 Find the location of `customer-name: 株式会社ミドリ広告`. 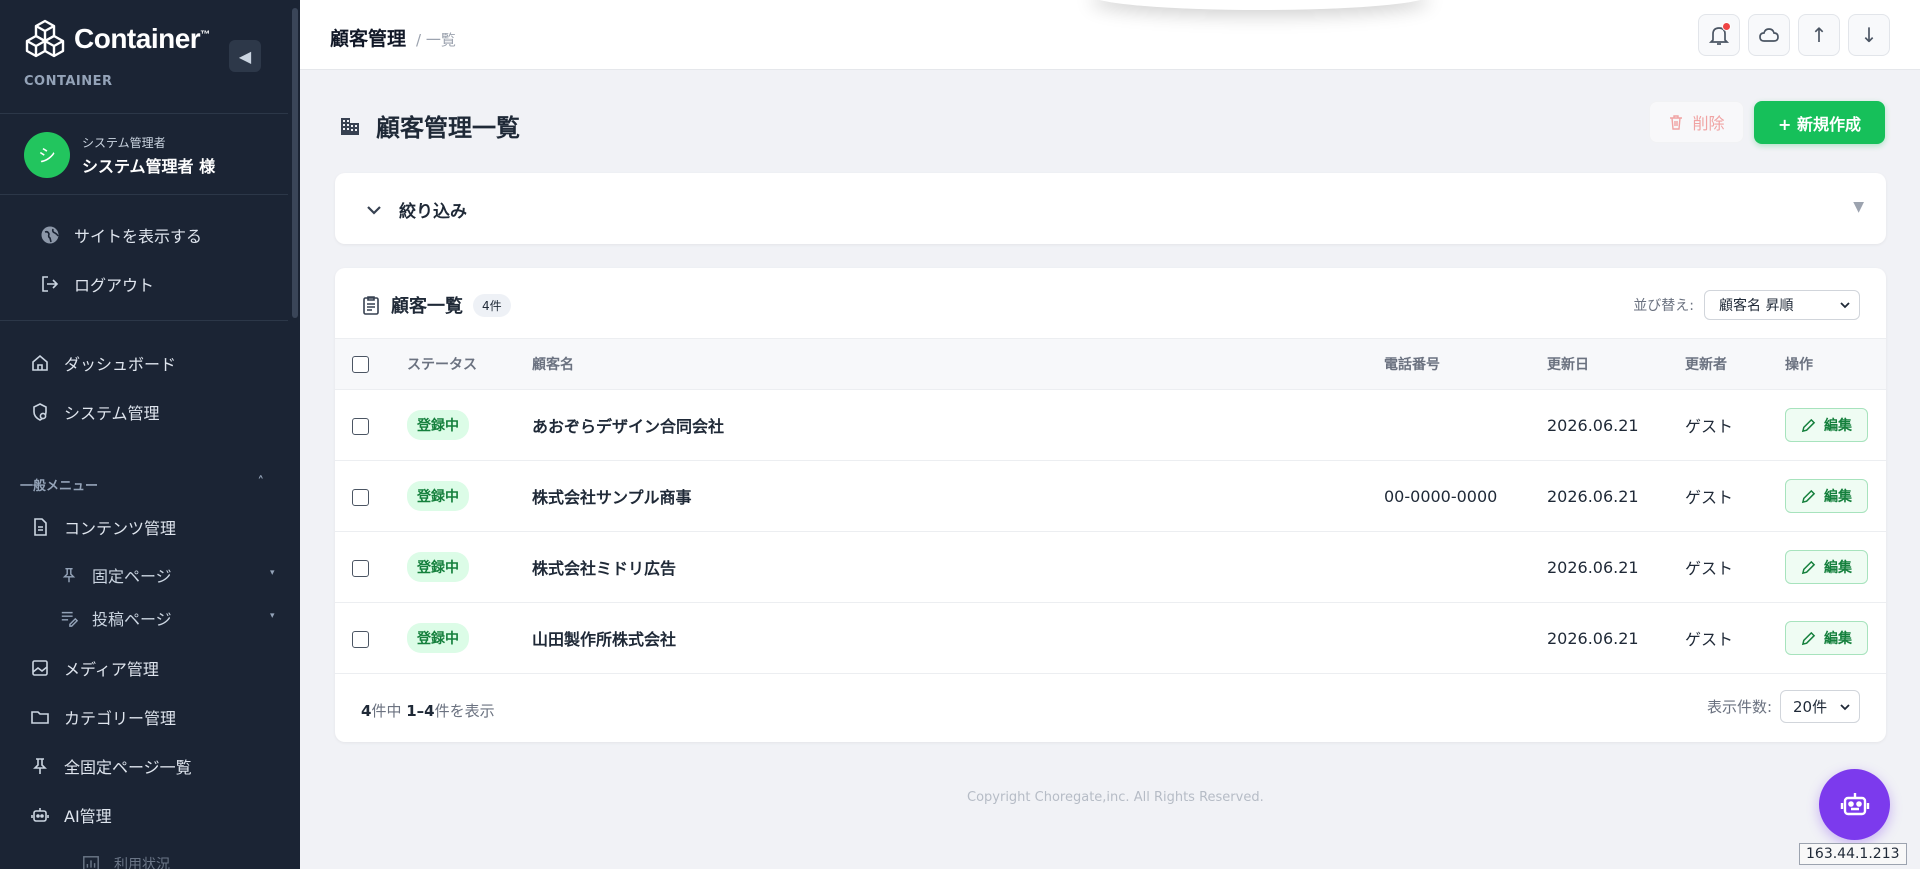

customer-name: 株式会社ミドリ広告 is located at coordinates (958, 567).